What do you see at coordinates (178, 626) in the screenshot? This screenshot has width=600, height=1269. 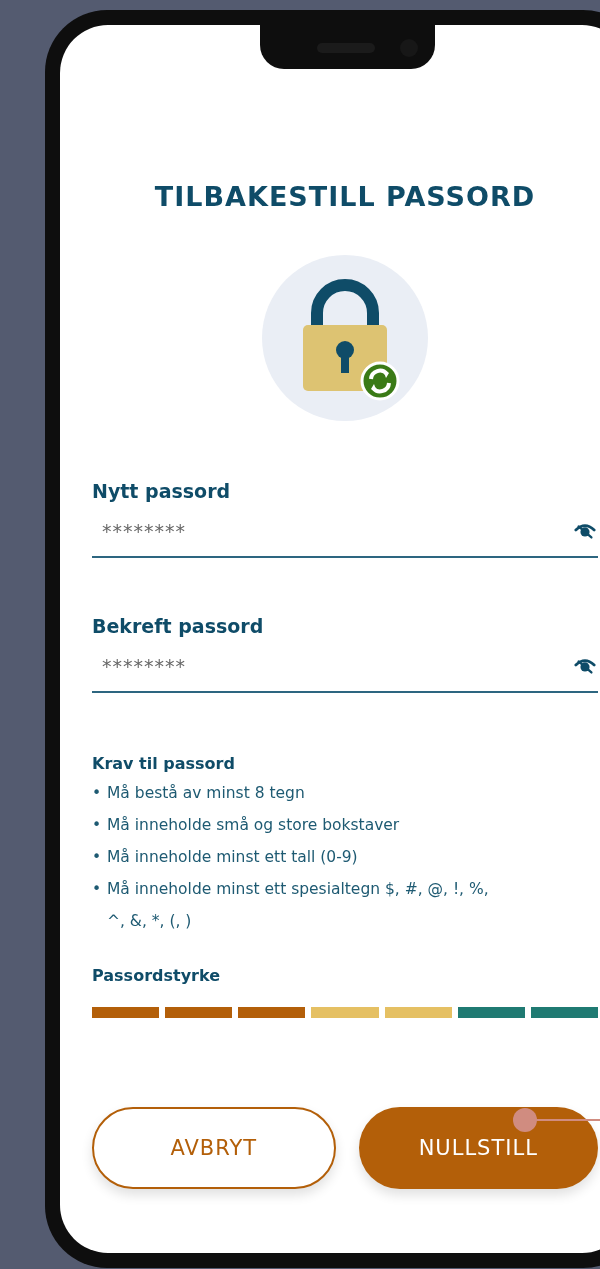 I see `field-label: Bekreft passord` at bounding box center [178, 626].